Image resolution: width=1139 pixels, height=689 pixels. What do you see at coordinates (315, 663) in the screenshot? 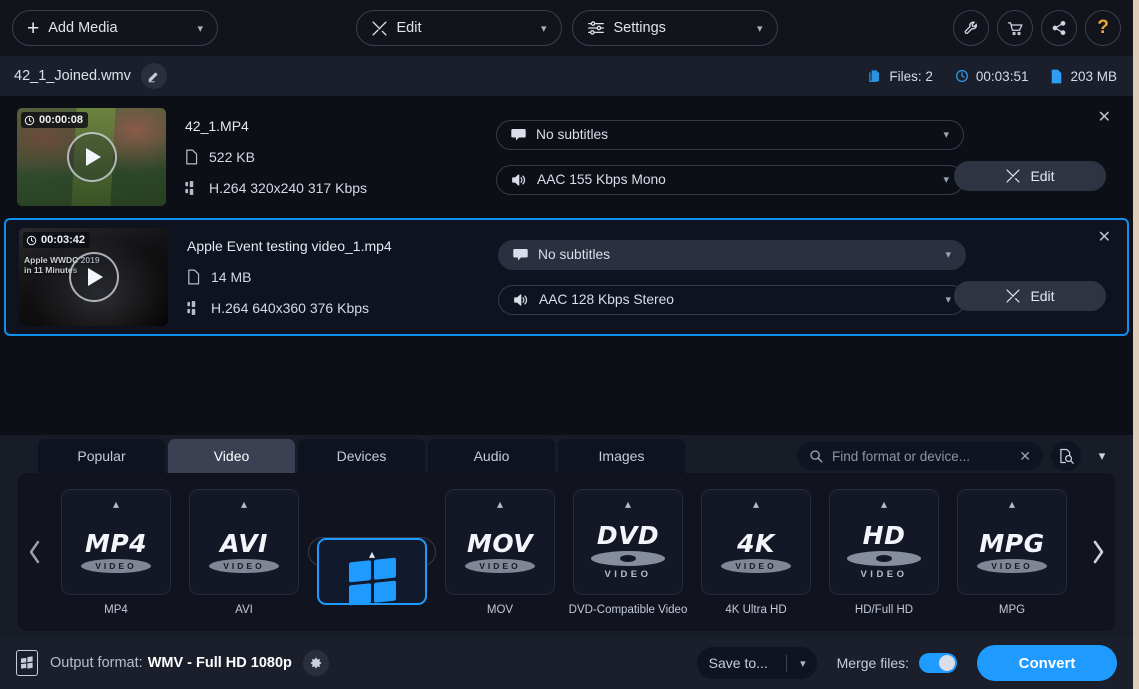
I see `output-settings-button` at bounding box center [315, 663].